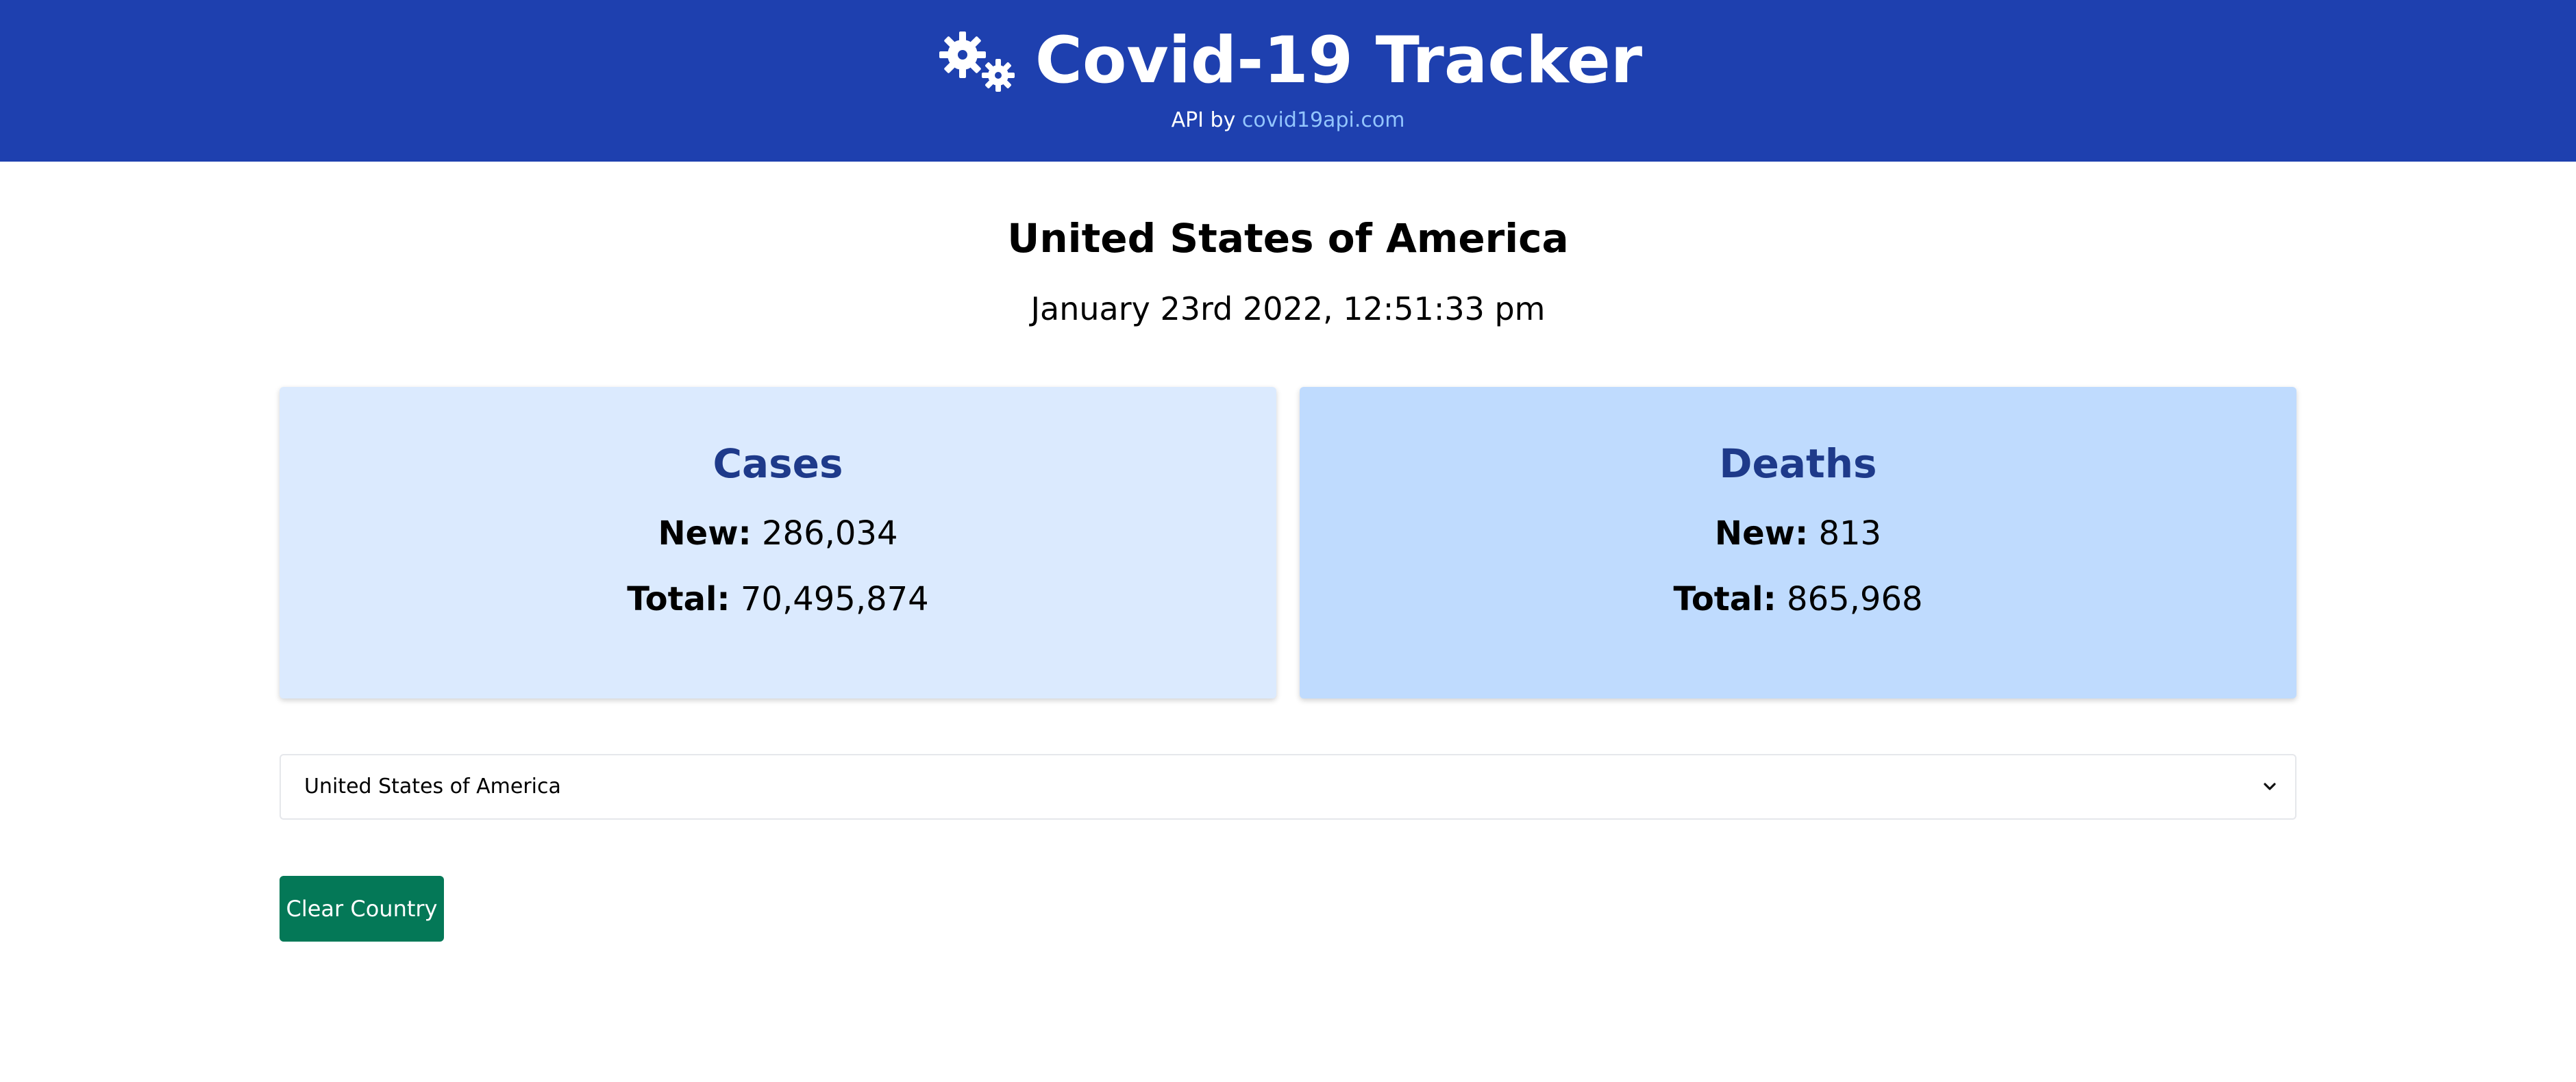  I want to click on clear-country-button: Clear Country, so click(362, 909).